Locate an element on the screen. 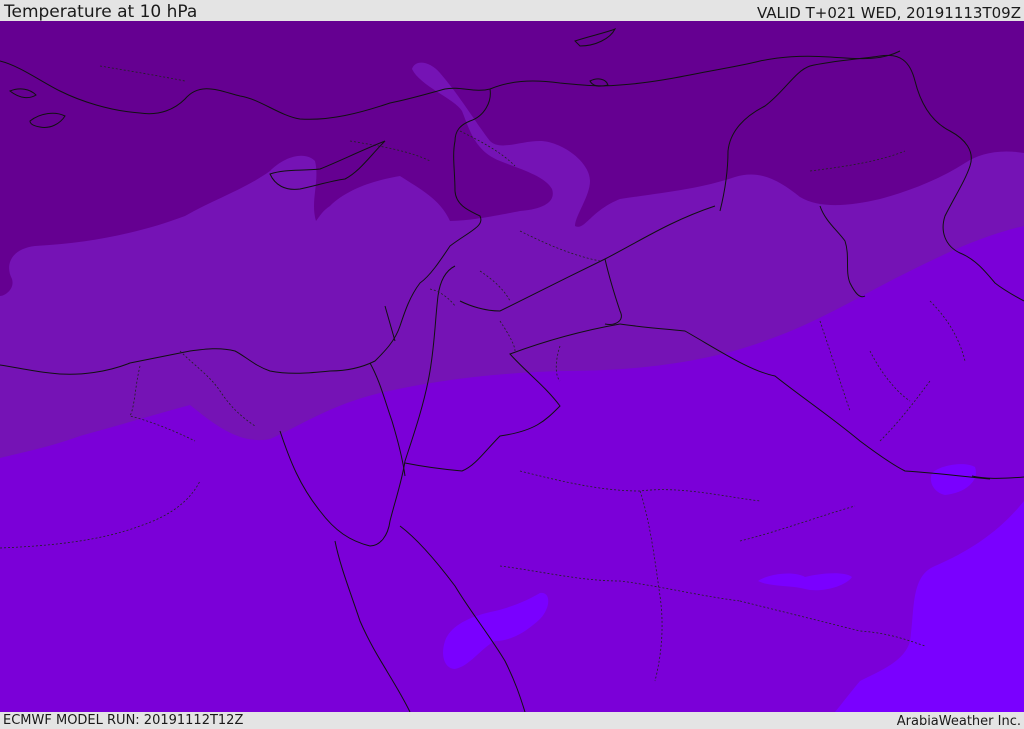 The width and height of the screenshot is (1024, 729). credit-label: ArabiaWeather Inc. is located at coordinates (958, 721).